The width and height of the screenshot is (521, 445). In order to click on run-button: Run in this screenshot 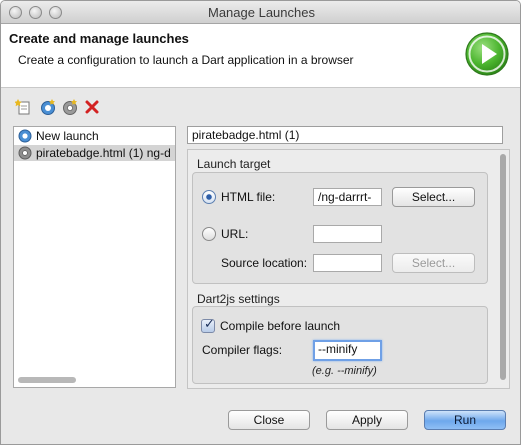, I will do `click(465, 420)`.